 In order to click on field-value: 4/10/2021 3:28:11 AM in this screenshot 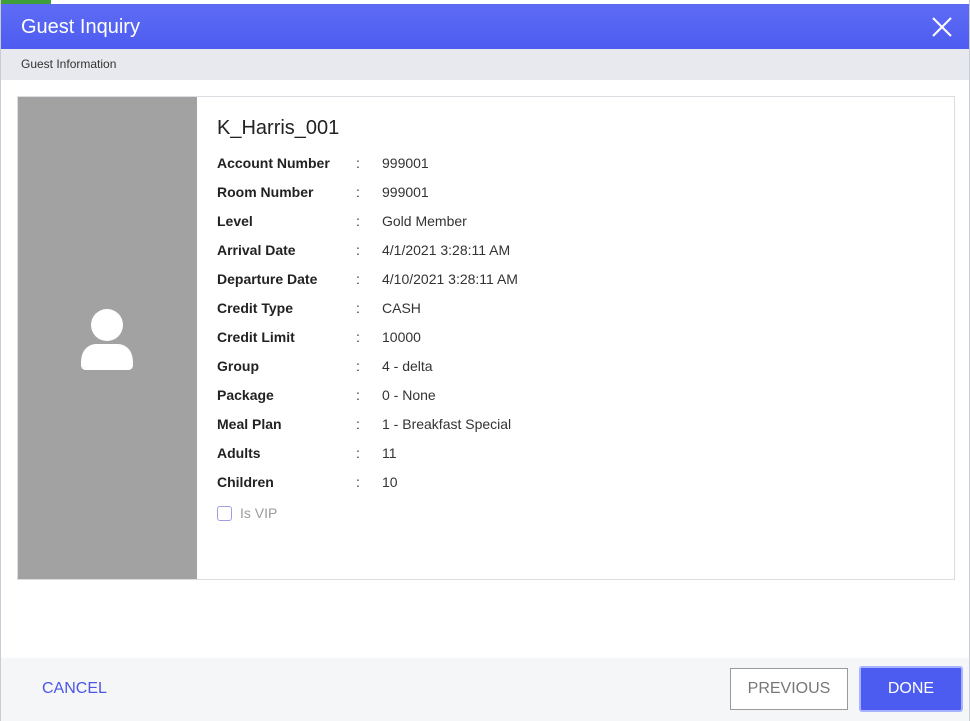, I will do `click(450, 279)`.